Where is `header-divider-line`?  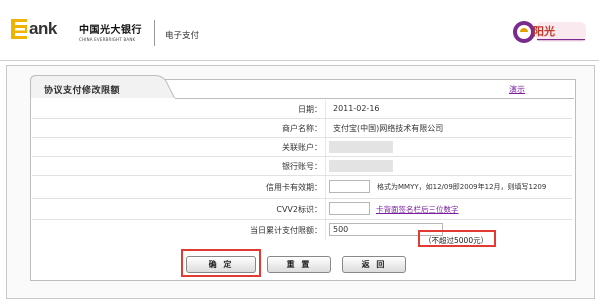 header-divider-line is located at coordinates (299, 60).